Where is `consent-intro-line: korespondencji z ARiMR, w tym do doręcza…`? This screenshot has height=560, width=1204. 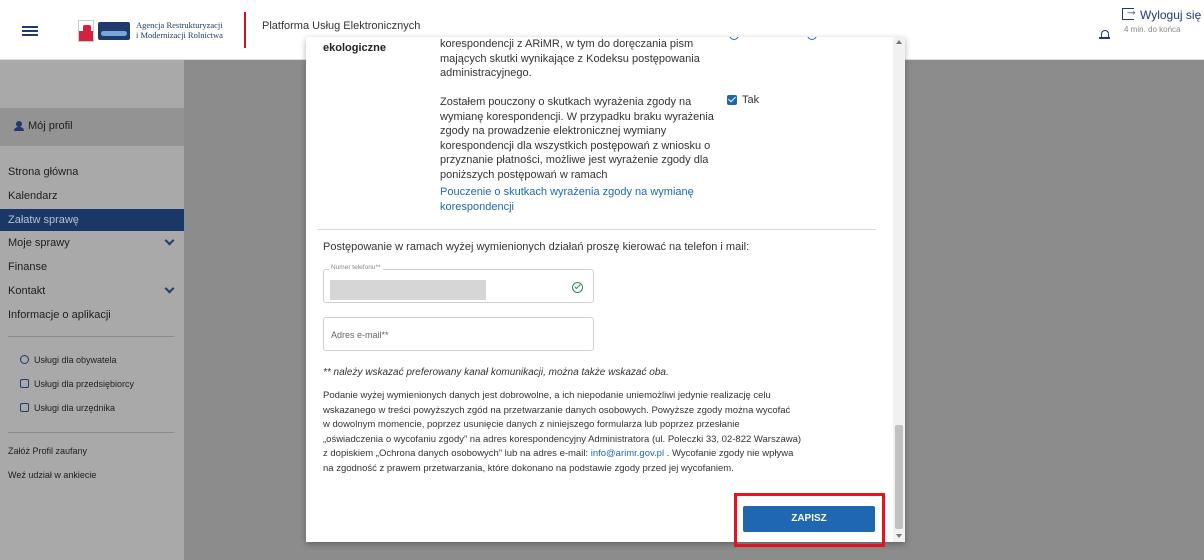
consent-intro-line: korespondencji z ARiMR, w tym do doręcza… is located at coordinates (567, 44).